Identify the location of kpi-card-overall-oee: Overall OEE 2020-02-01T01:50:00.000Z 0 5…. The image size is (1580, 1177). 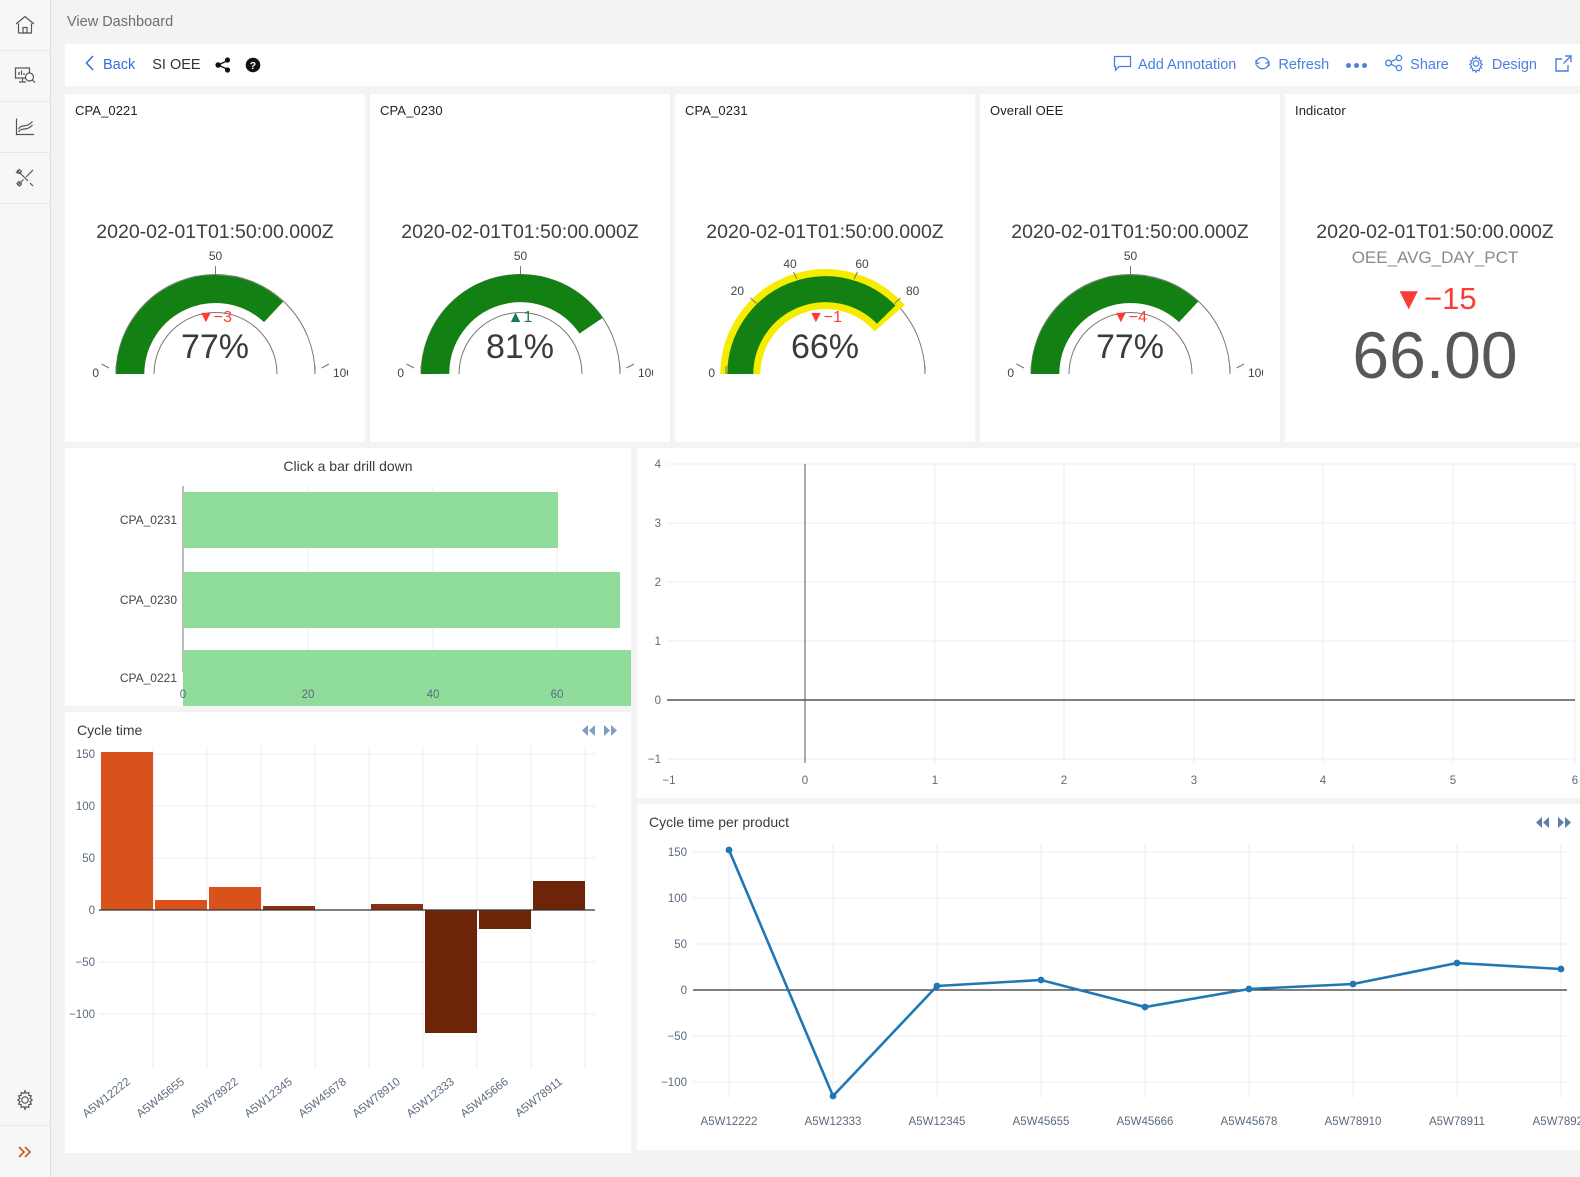
(1130, 268).